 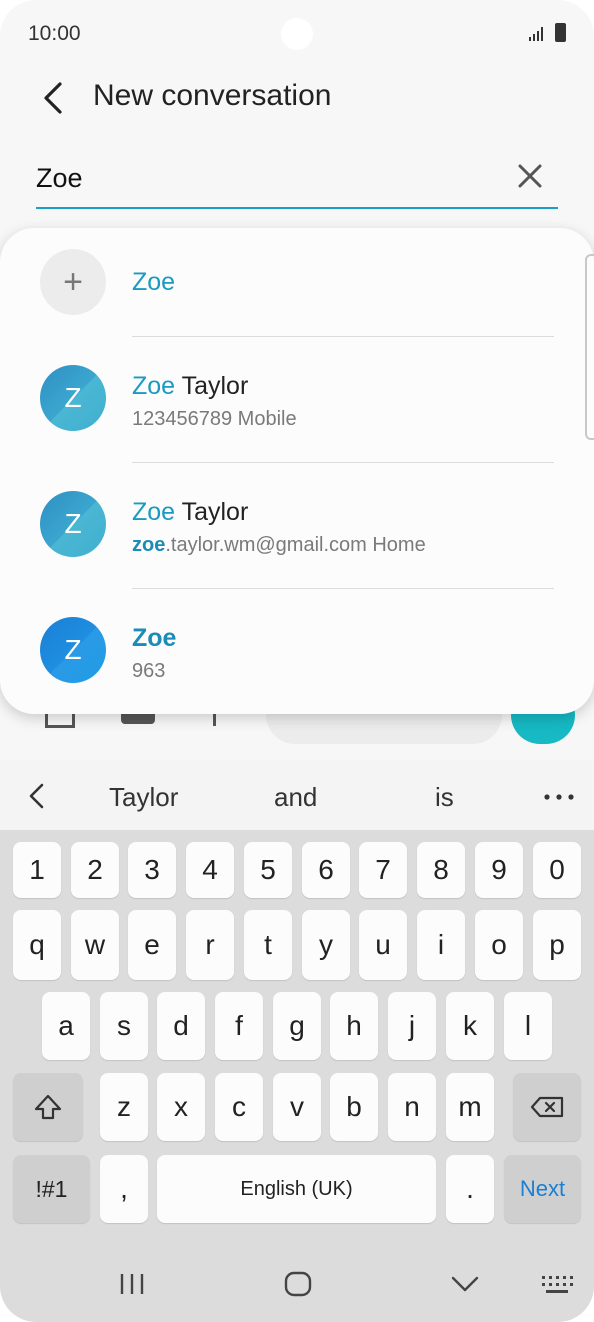 I want to click on navigation-bar, so click(x=297, y=1280).